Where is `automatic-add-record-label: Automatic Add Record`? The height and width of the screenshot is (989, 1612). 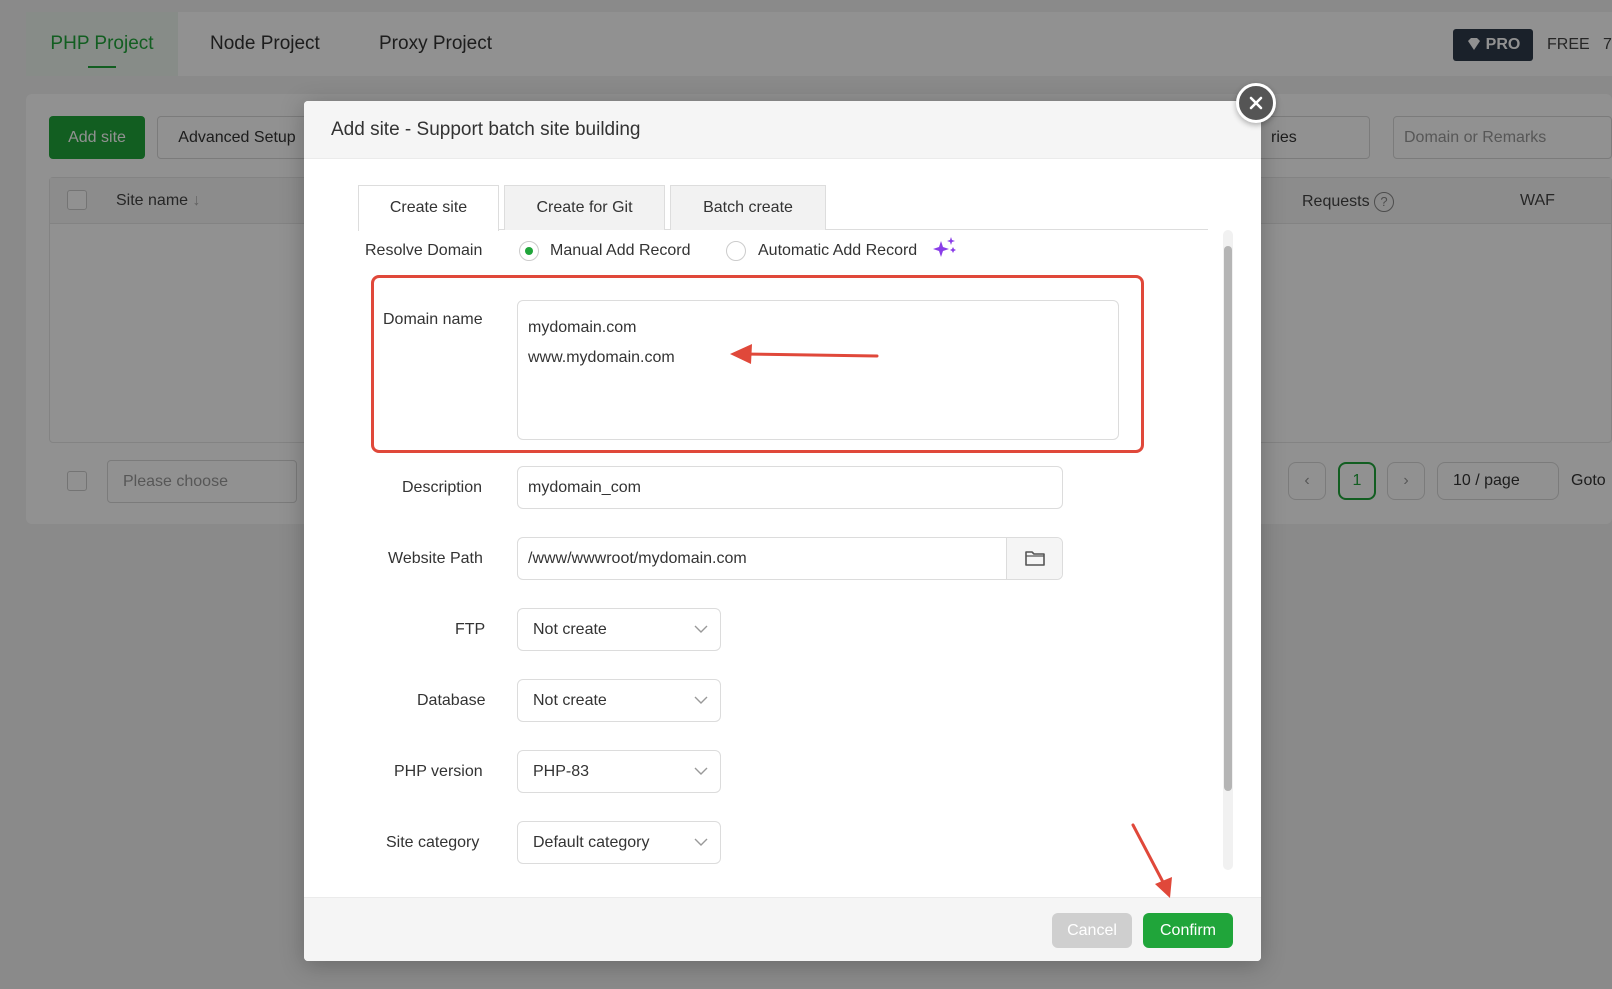 automatic-add-record-label: Automatic Add Record is located at coordinates (837, 251).